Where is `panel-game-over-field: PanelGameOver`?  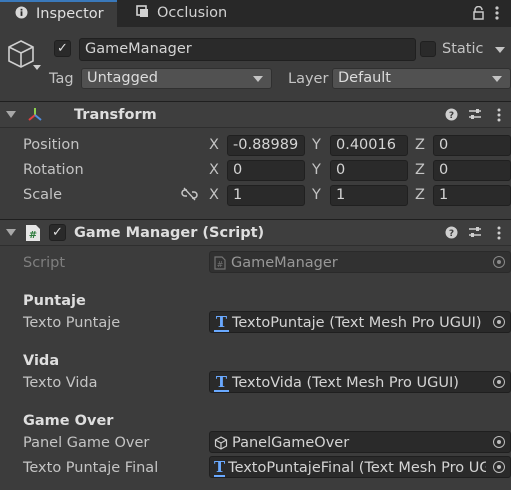 panel-game-over-field: PanelGameOver is located at coordinates (360, 442).